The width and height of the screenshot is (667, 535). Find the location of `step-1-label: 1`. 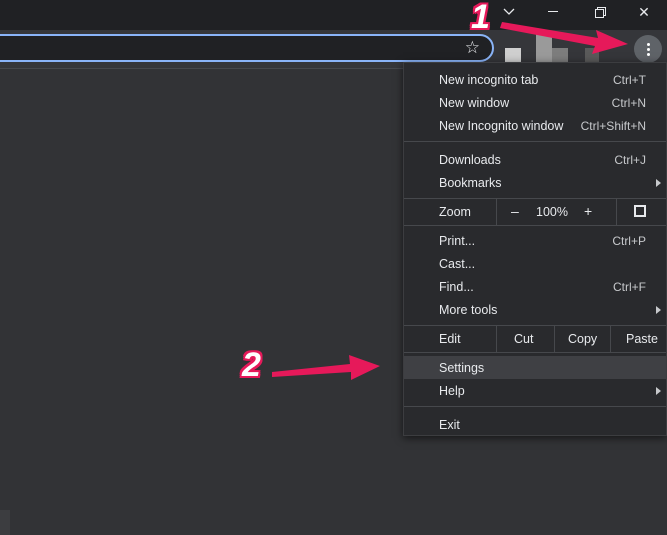

step-1-label: 1 is located at coordinates (480, 18).